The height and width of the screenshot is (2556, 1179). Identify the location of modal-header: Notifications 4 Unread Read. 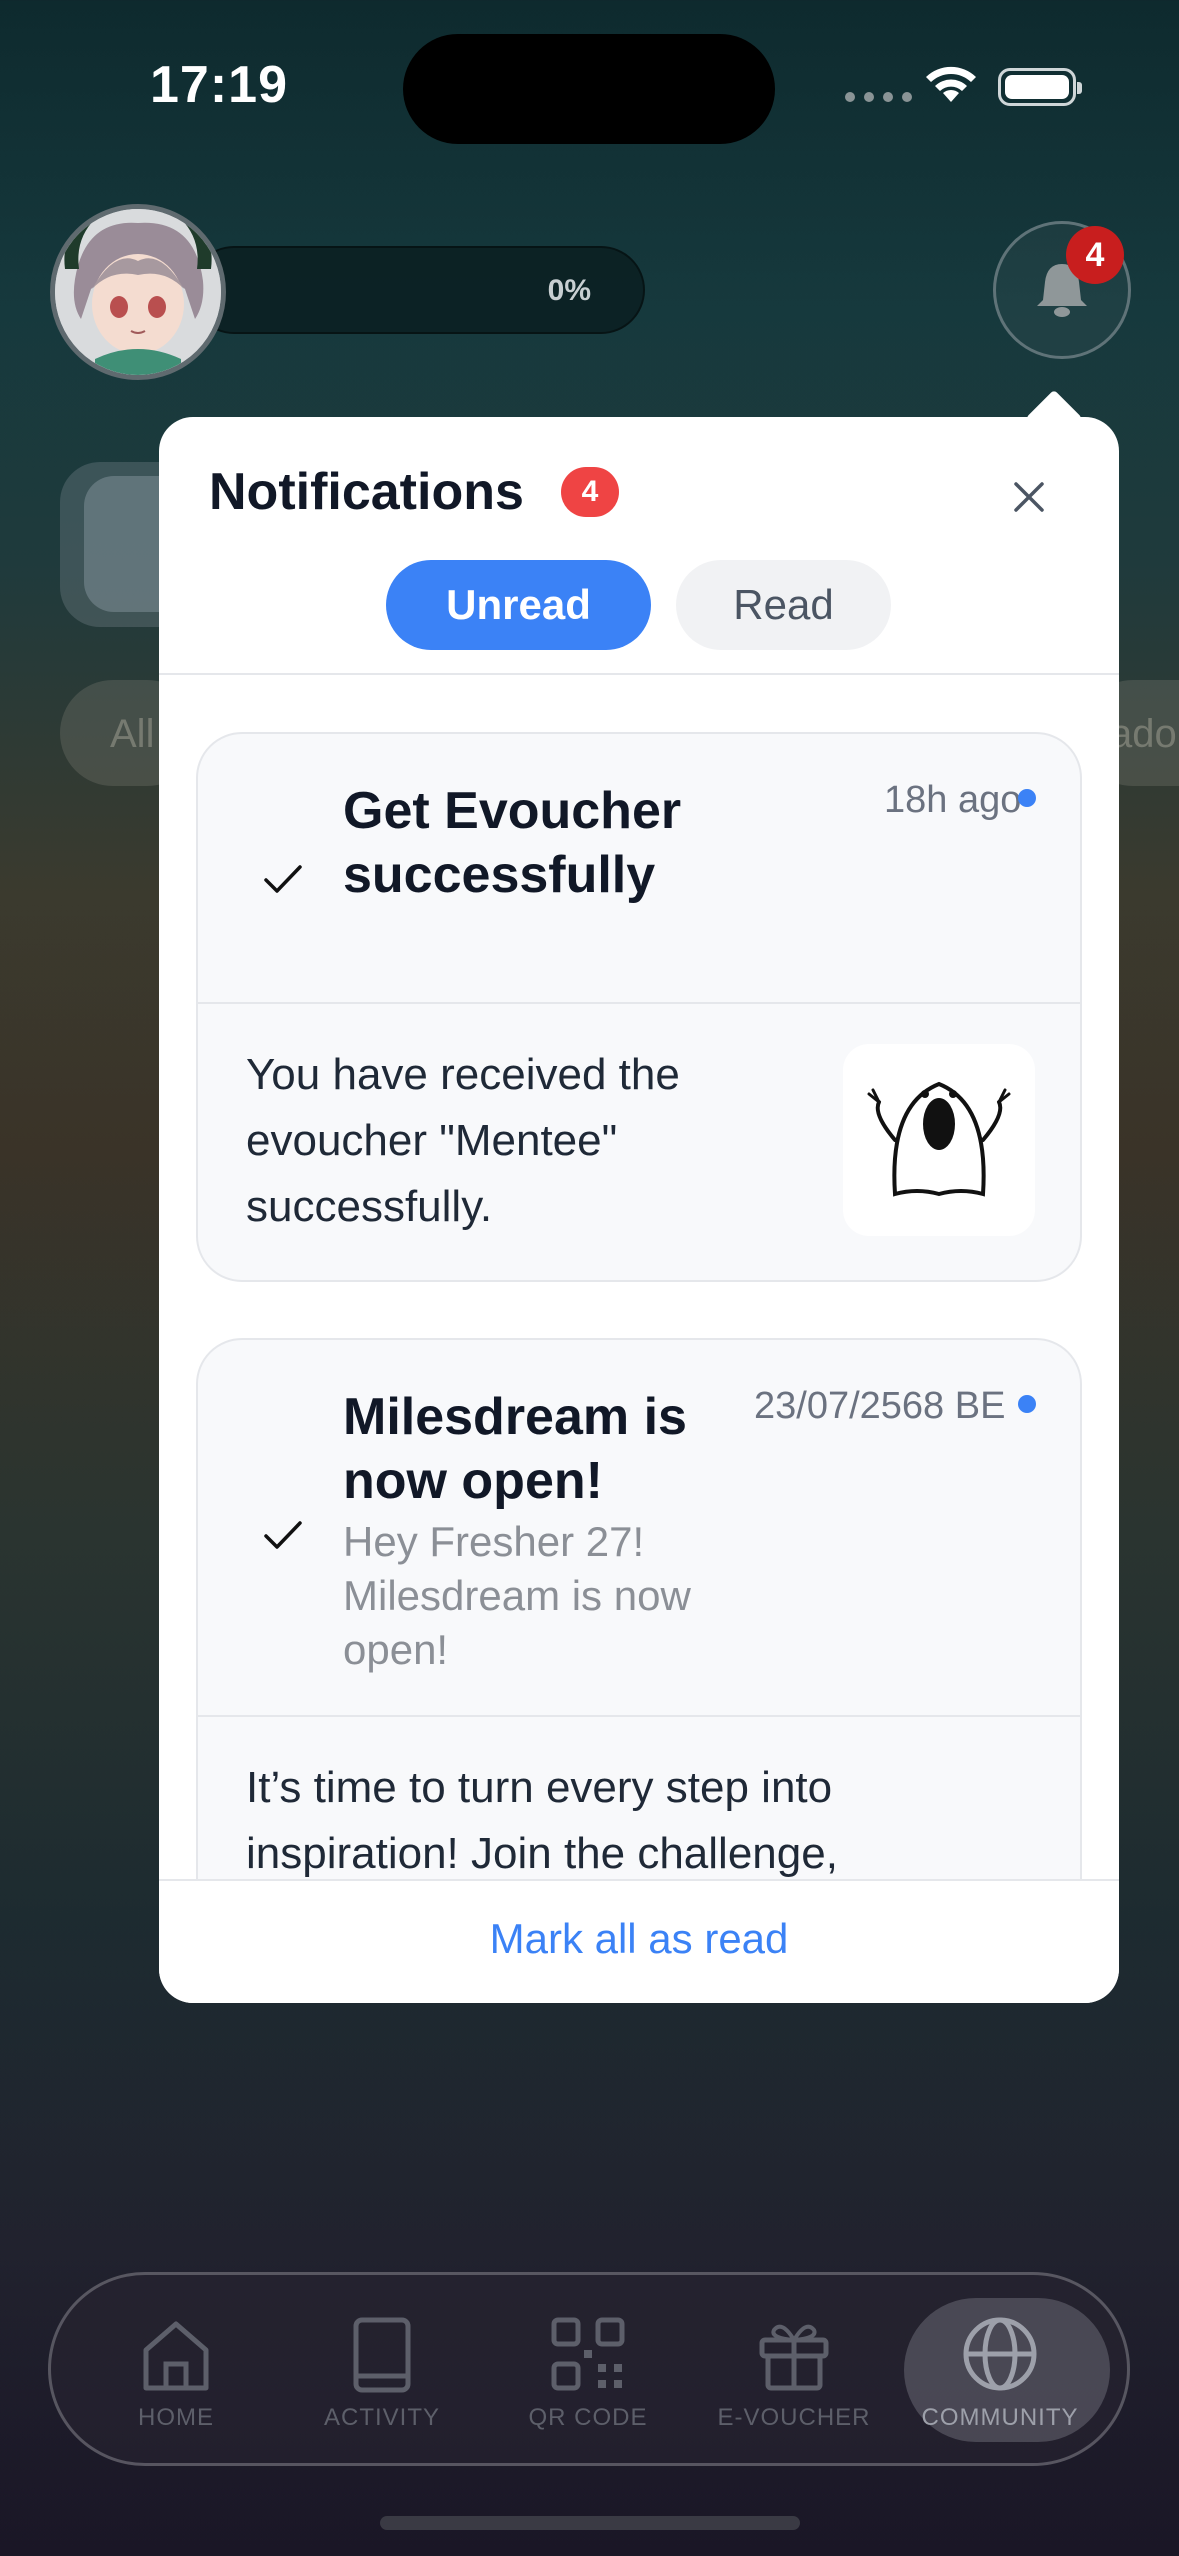
(639, 546).